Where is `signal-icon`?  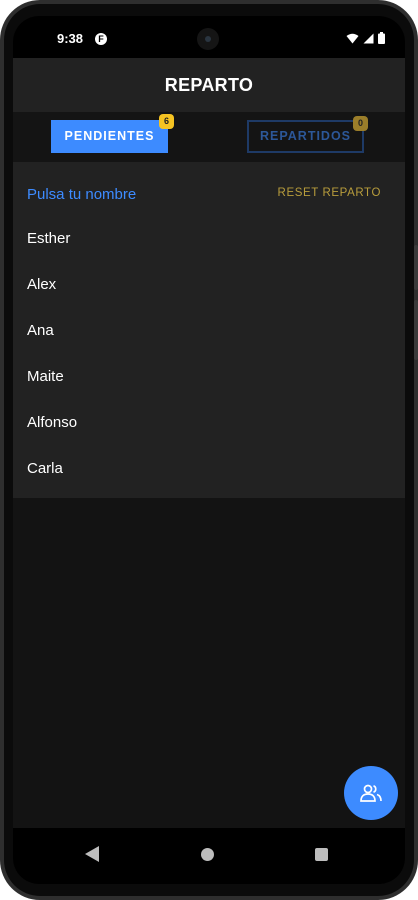 signal-icon is located at coordinates (368, 38).